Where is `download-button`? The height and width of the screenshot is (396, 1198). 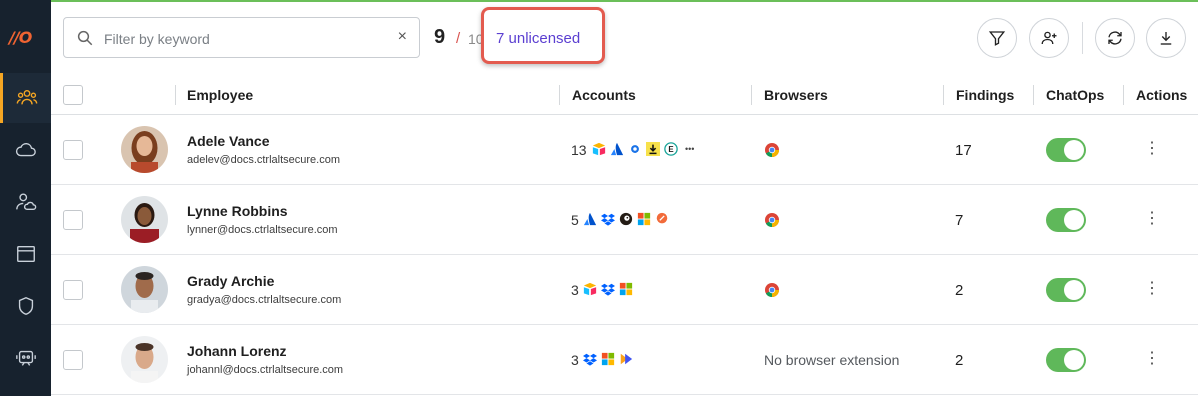 download-button is located at coordinates (1166, 38).